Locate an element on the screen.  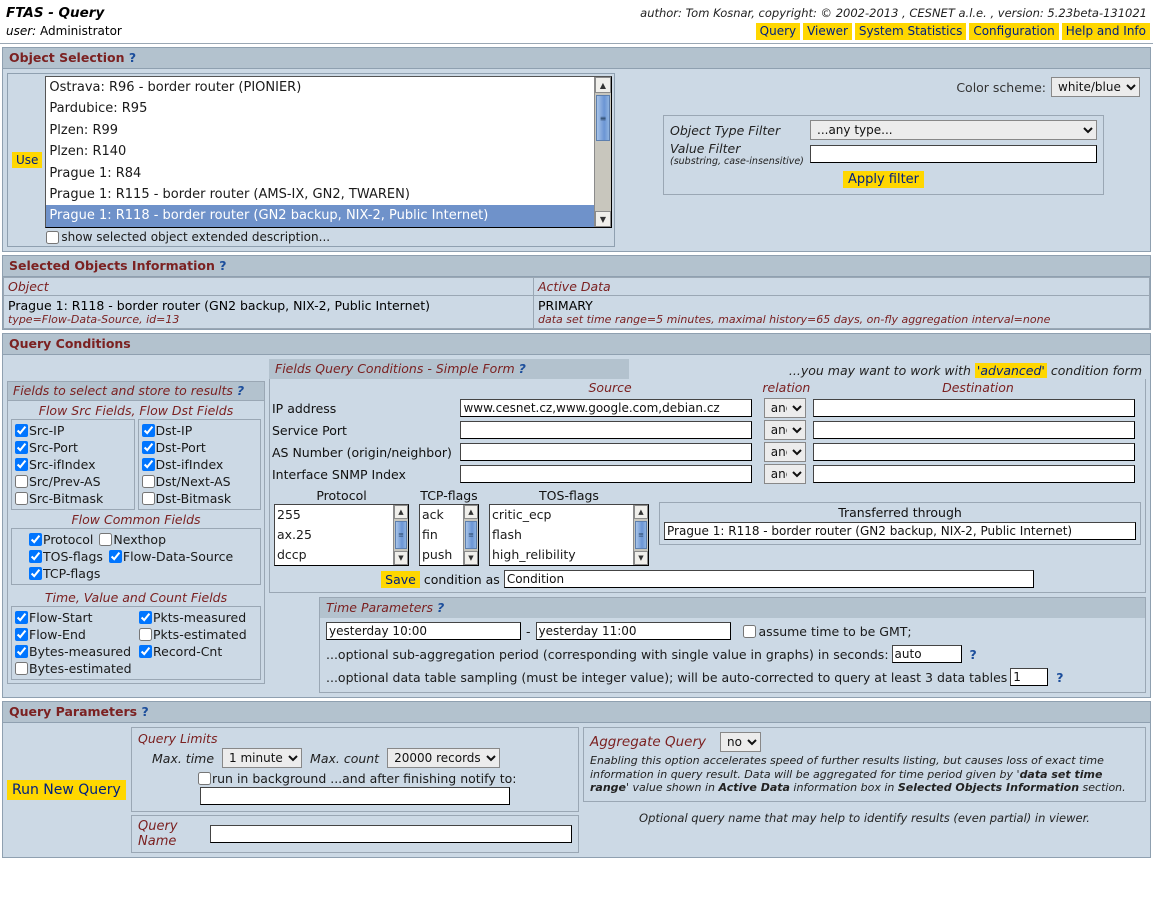
list-item: Plzen: R140 is located at coordinates (320, 151).